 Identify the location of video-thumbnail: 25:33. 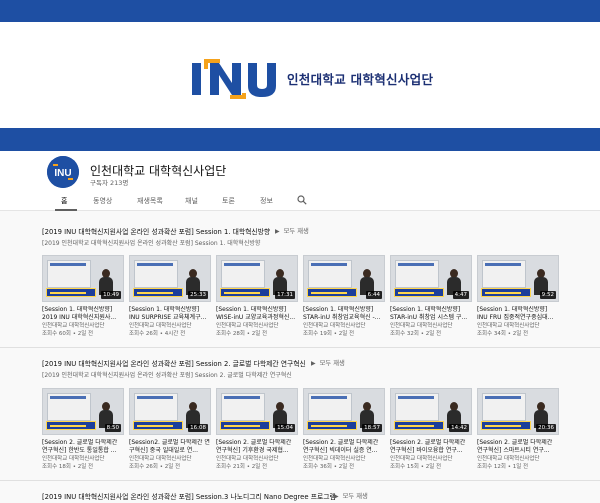
(170, 278).